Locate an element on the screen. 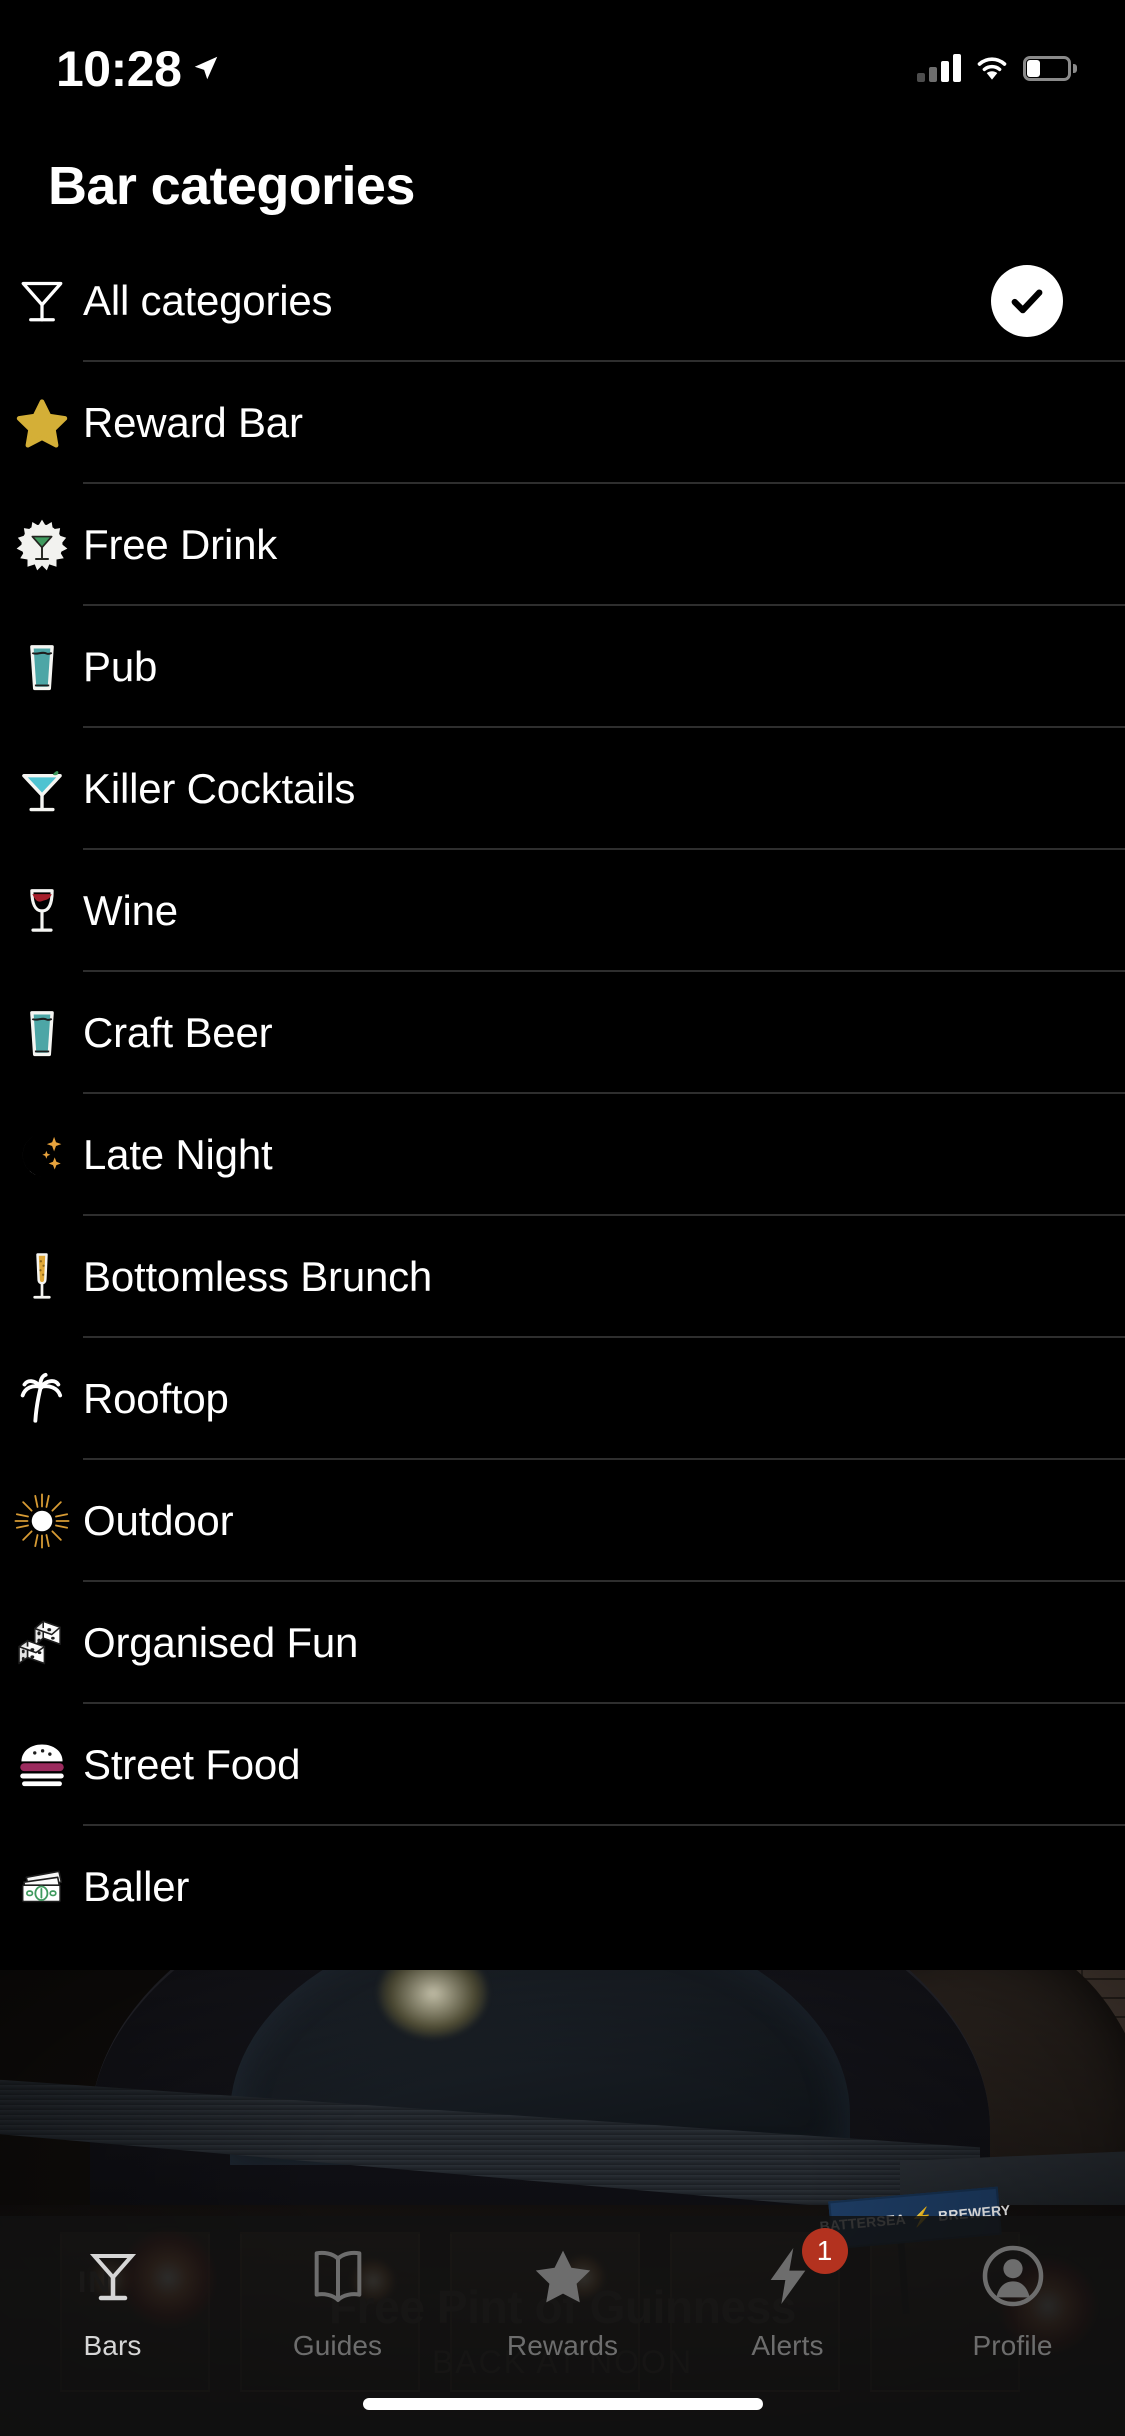  tab-rewards: Rewards is located at coordinates (562, 2300).